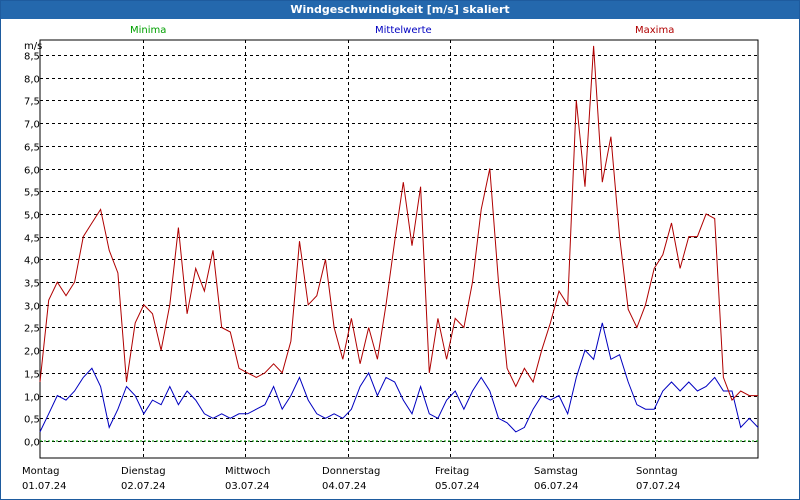 The image size is (800, 500). I want to click on weekday-label: Sonntag, so click(657, 471).